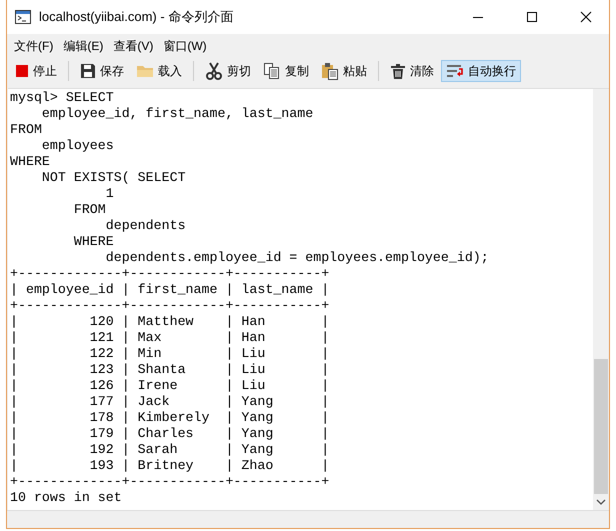 The height and width of the screenshot is (531, 616). Describe the element at coordinates (113, 178) in the screenshot. I see `console-line: NOT EXISTS( SELECT` at that location.